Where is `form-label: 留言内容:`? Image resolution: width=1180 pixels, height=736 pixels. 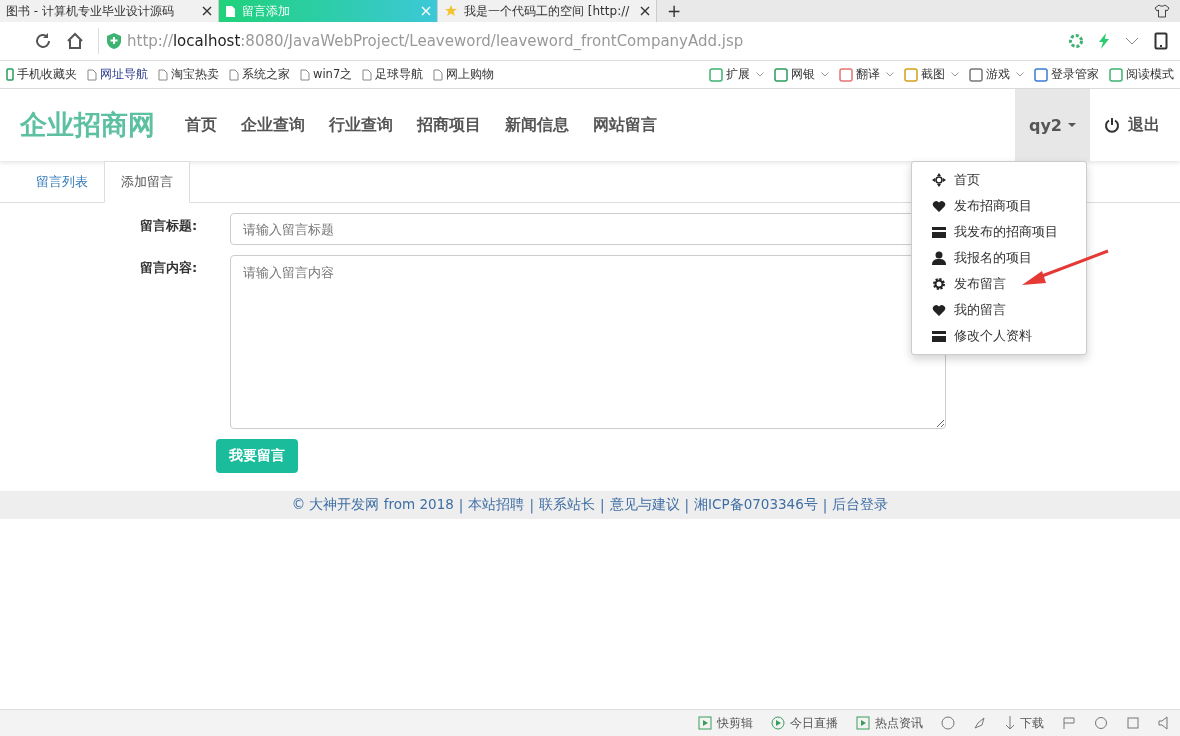
form-label: 留言内容: is located at coordinates (169, 268).